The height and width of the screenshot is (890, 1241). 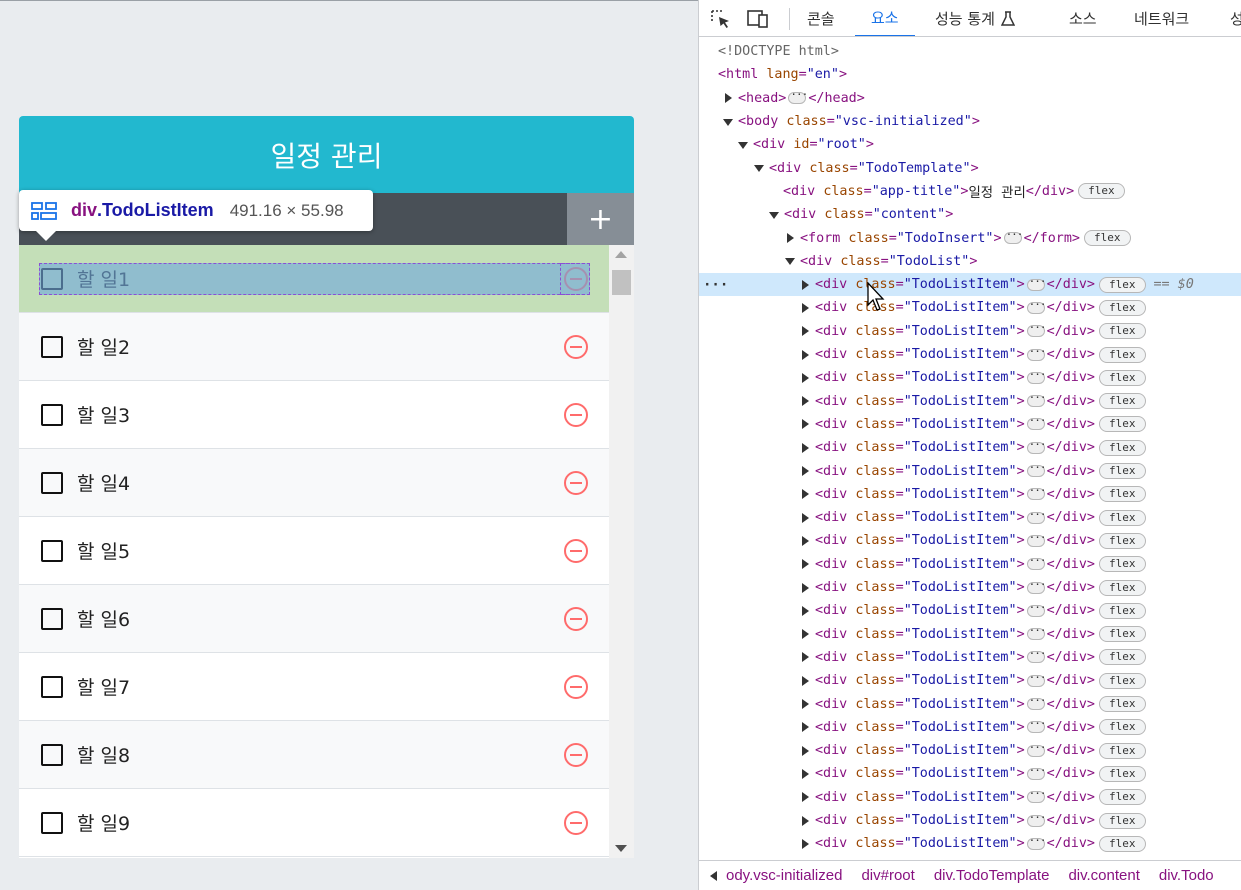 I want to click on node-actions-icon: ···, so click(x=715, y=285).